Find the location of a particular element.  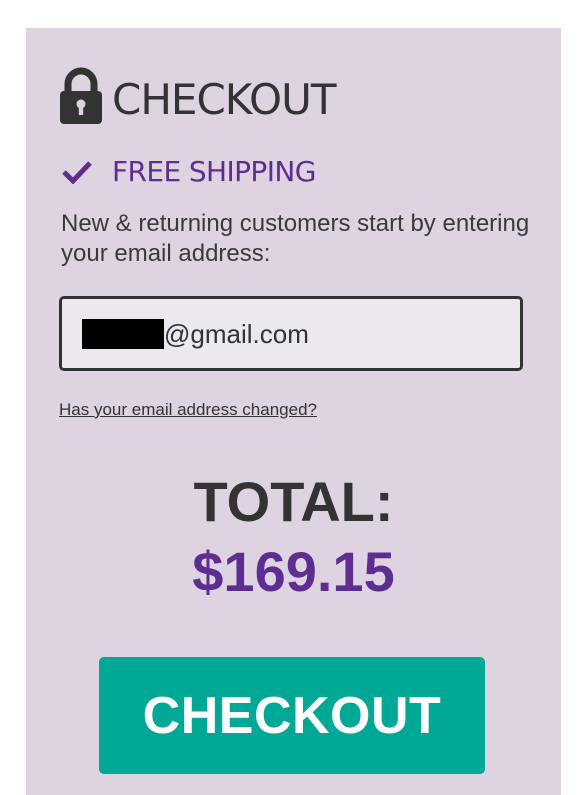

lock-icon is located at coordinates (81, 95).